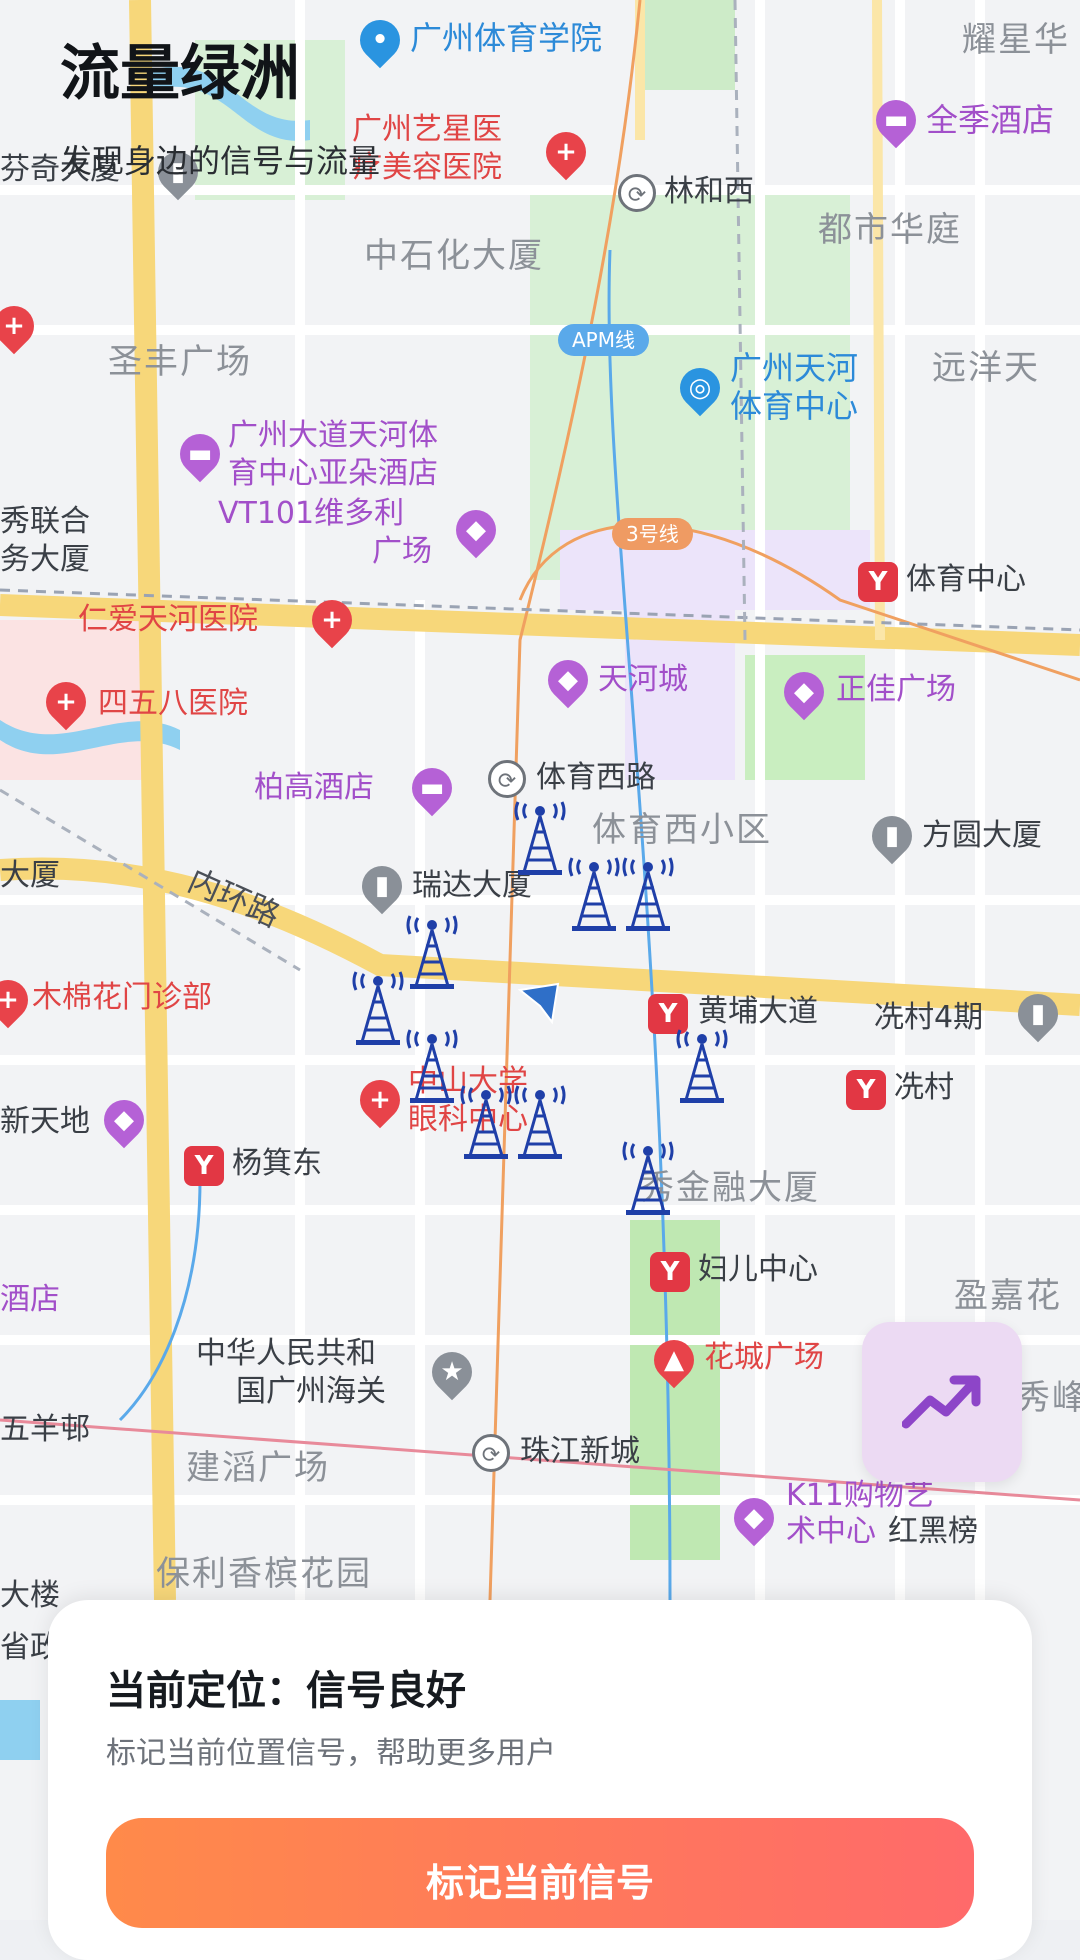 Image resolution: width=1080 pixels, height=1960 pixels. What do you see at coordinates (45, 1430) in the screenshot?
I see `label-wuyangcun: 五羊邨` at bounding box center [45, 1430].